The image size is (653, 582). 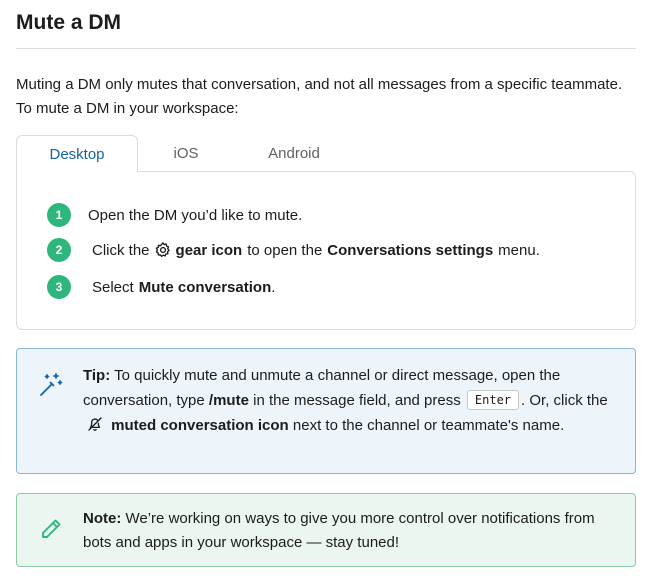 I want to click on step-1-text: Open the DM you’d like to mute., so click(x=195, y=215).